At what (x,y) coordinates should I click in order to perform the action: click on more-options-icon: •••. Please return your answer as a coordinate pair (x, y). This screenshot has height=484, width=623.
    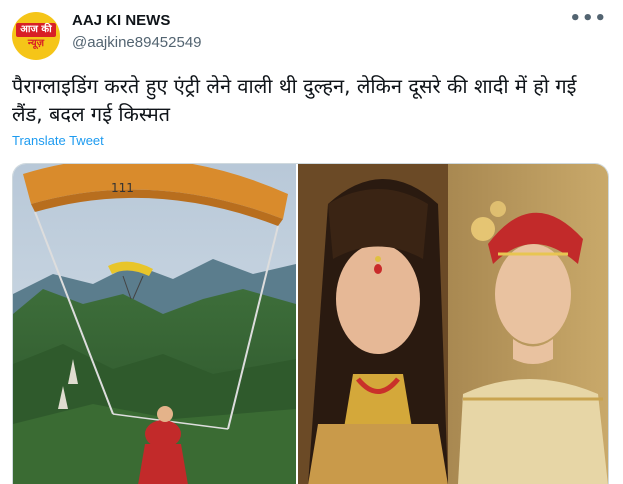
    Looking at the image, I should click on (588, 18).